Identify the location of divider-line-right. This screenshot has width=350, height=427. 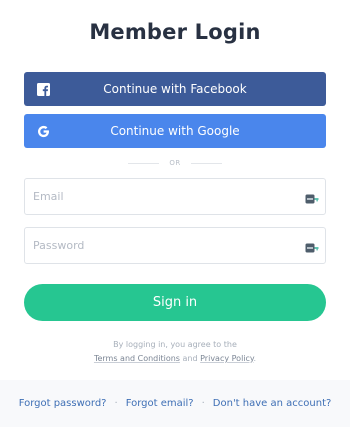
(206, 163).